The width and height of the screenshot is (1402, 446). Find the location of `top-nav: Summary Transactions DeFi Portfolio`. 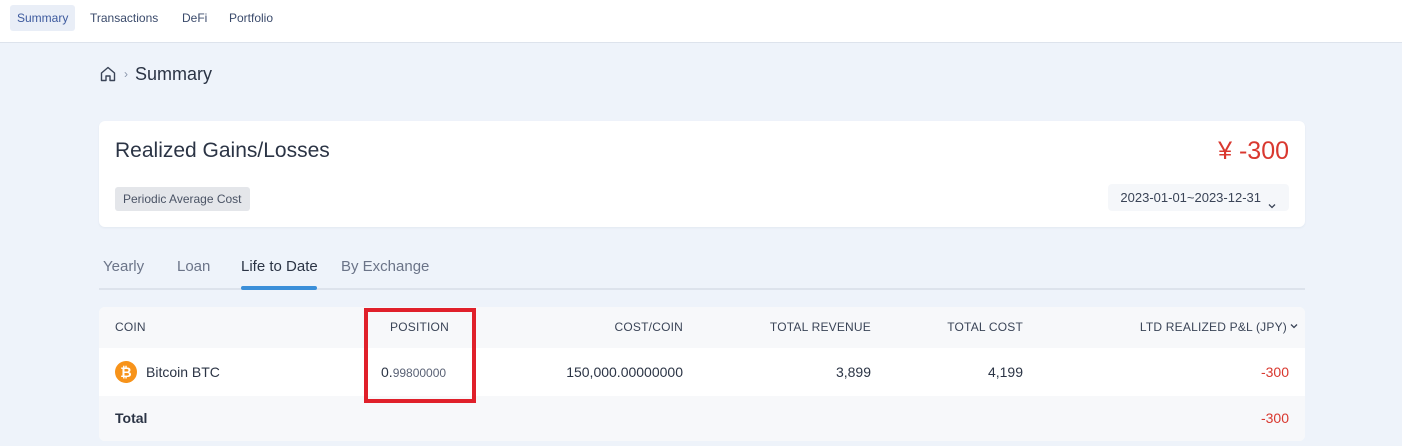

top-nav: Summary Transactions DeFi Portfolio is located at coordinates (701, 21).